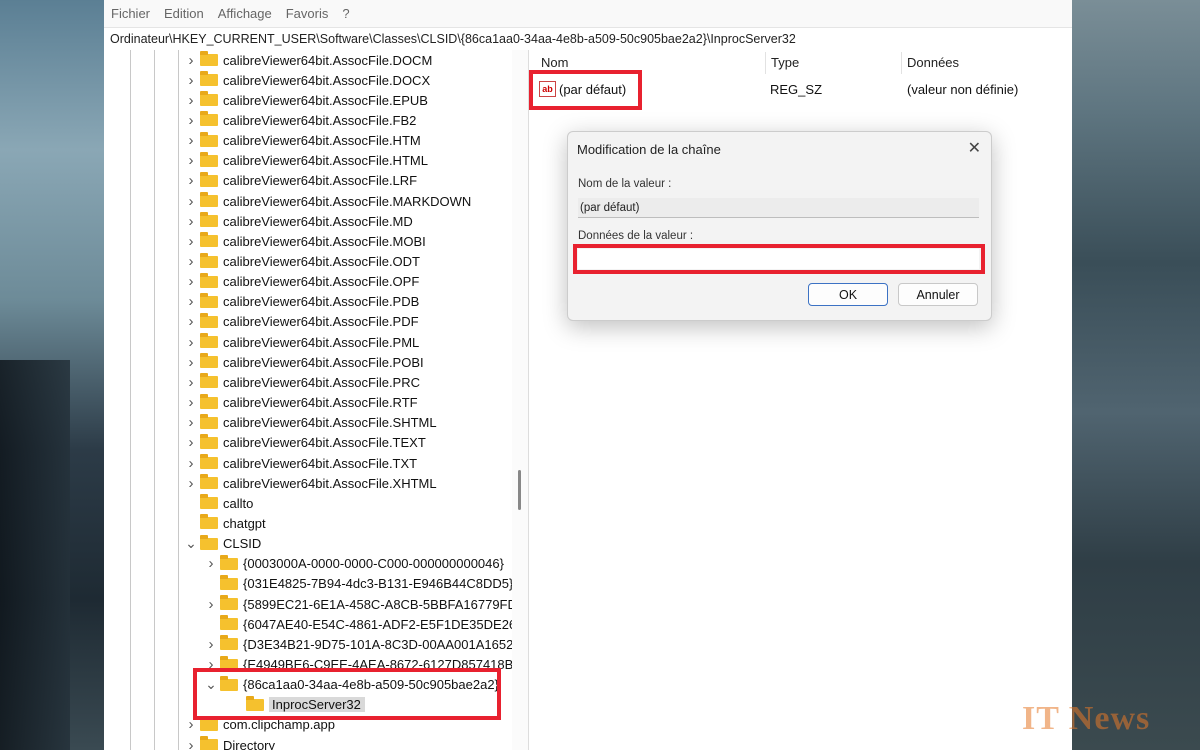 The width and height of the screenshot is (1200, 750). I want to click on tree-item: › calibreViewer64bit.AssocFile.LRF, so click(300, 181).